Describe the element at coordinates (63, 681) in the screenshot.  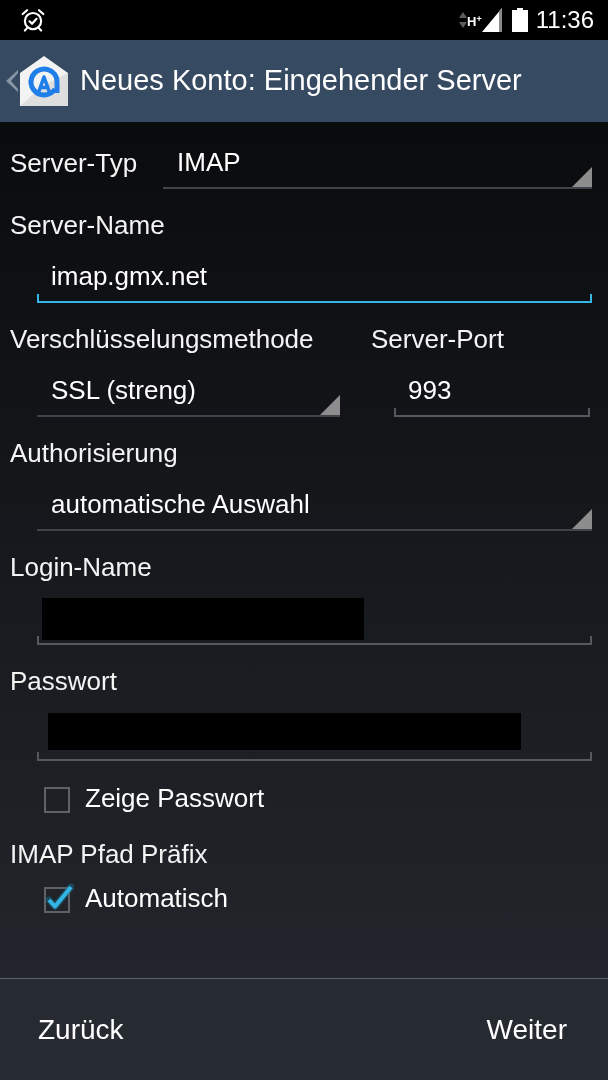
I see `field-label: Passwort` at that location.